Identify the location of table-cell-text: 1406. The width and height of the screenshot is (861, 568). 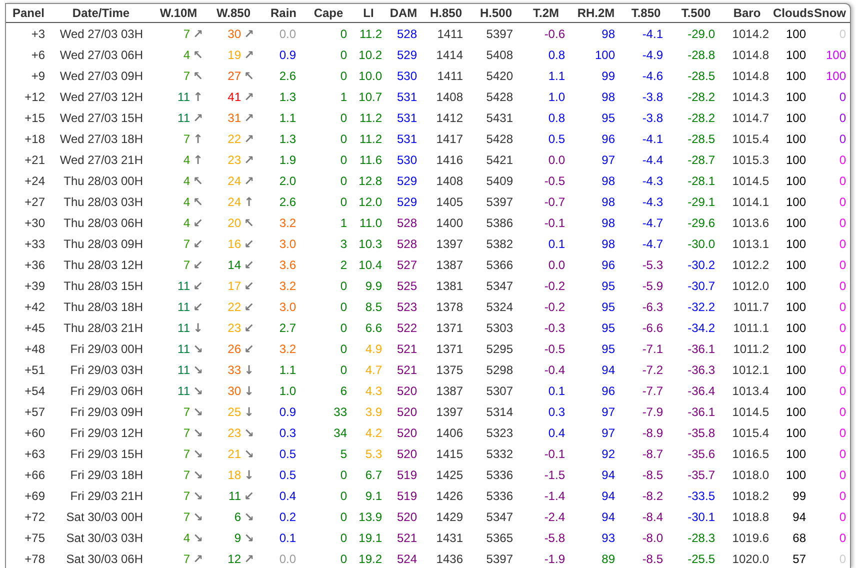
(449, 433).